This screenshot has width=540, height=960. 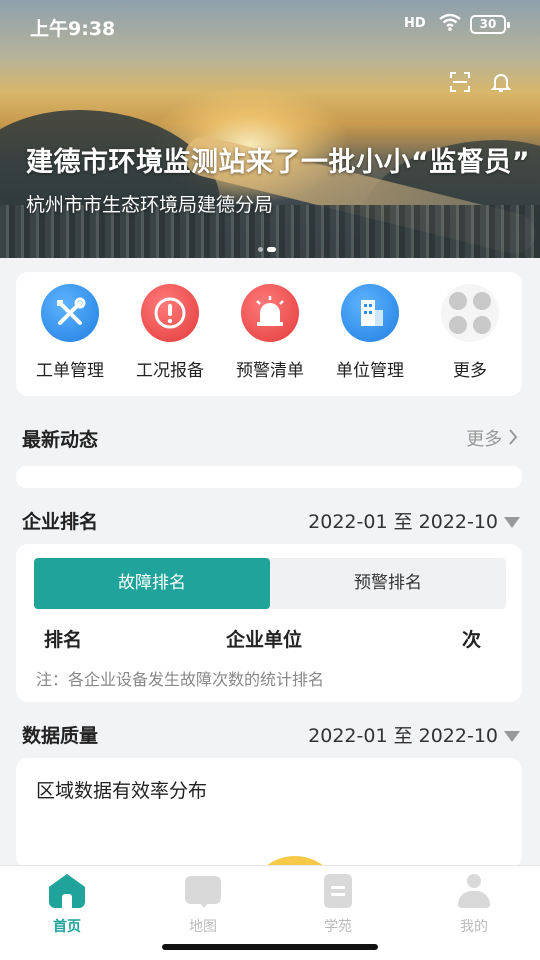 I want to click on news-more-label: 更多, so click(x=484, y=439).